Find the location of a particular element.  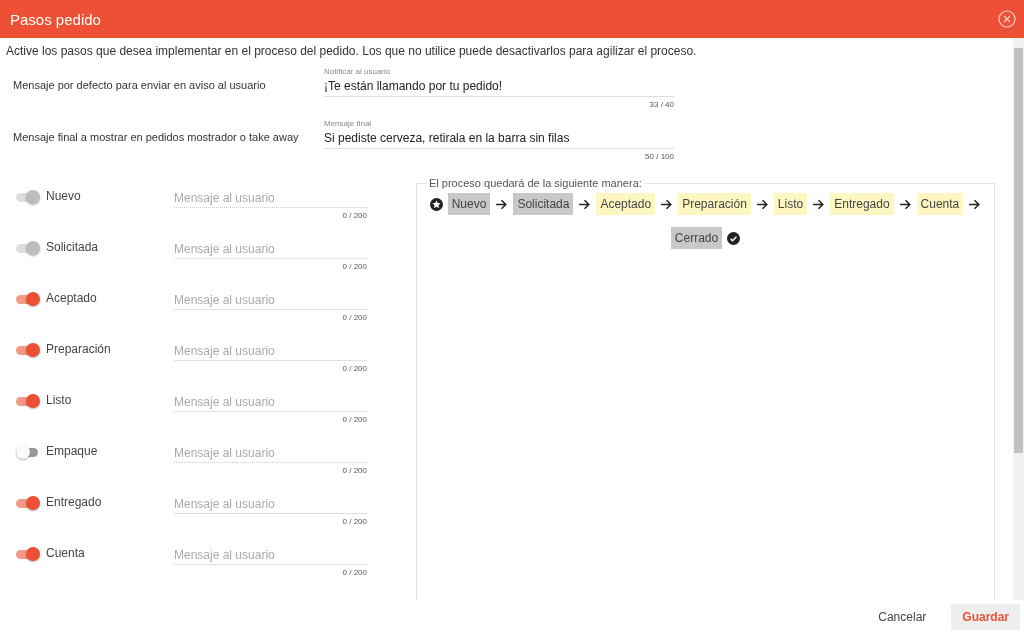

save-button: Guardar is located at coordinates (985, 616).